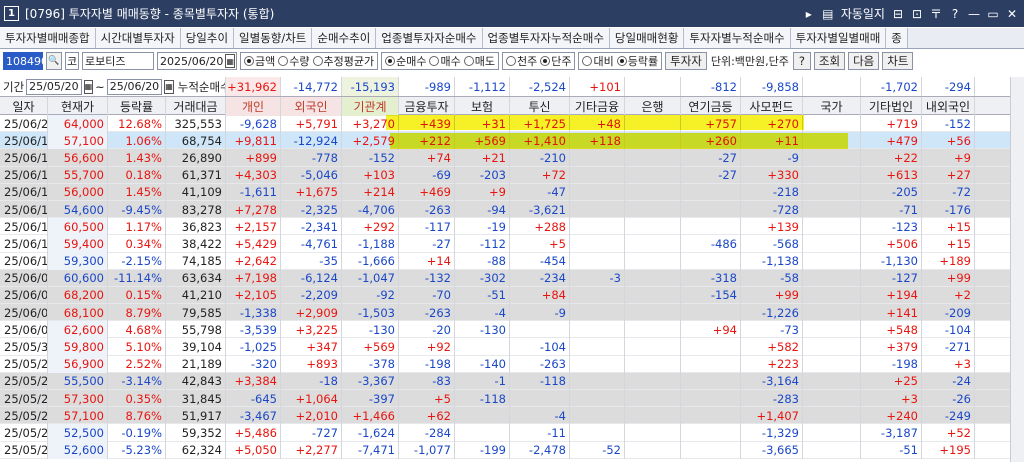  What do you see at coordinates (482, 261) in the screenshot?
I see `cell-insurance: -88` at bounding box center [482, 261].